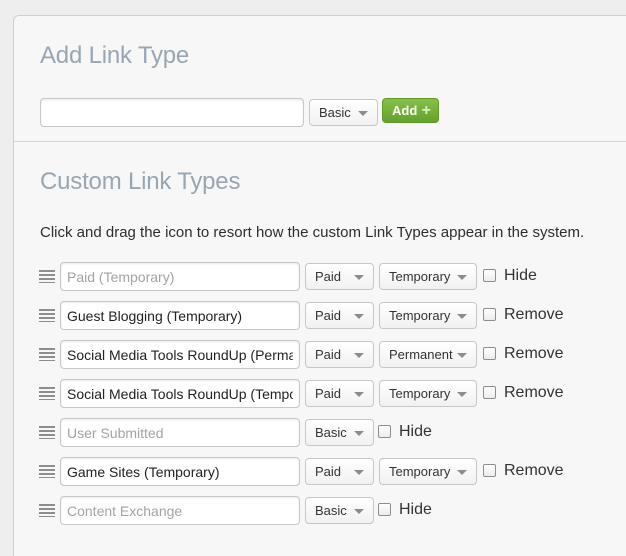  Describe the element at coordinates (426, 110) in the screenshot. I see `plus-icon: +` at that location.